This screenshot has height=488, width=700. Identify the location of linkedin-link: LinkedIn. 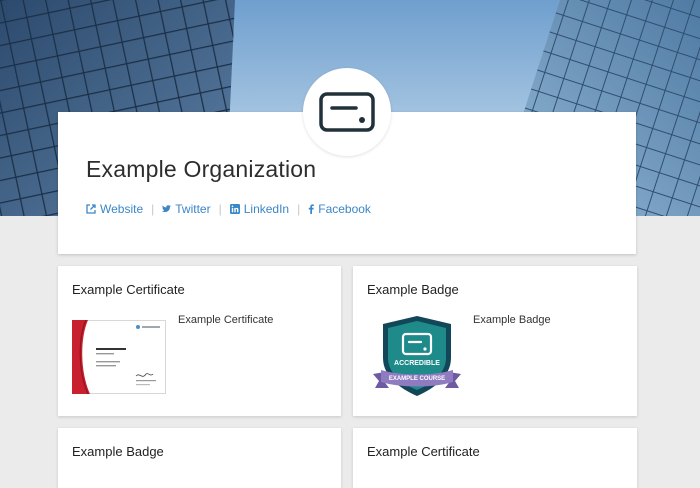
(259, 209).